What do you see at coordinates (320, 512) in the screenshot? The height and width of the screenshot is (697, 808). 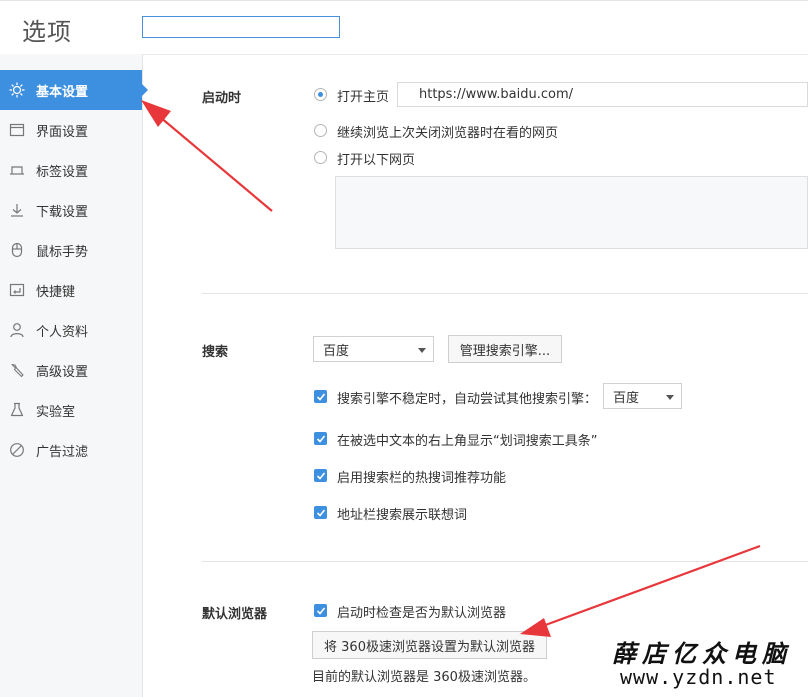 I see `checkbox-address-suggest` at bounding box center [320, 512].